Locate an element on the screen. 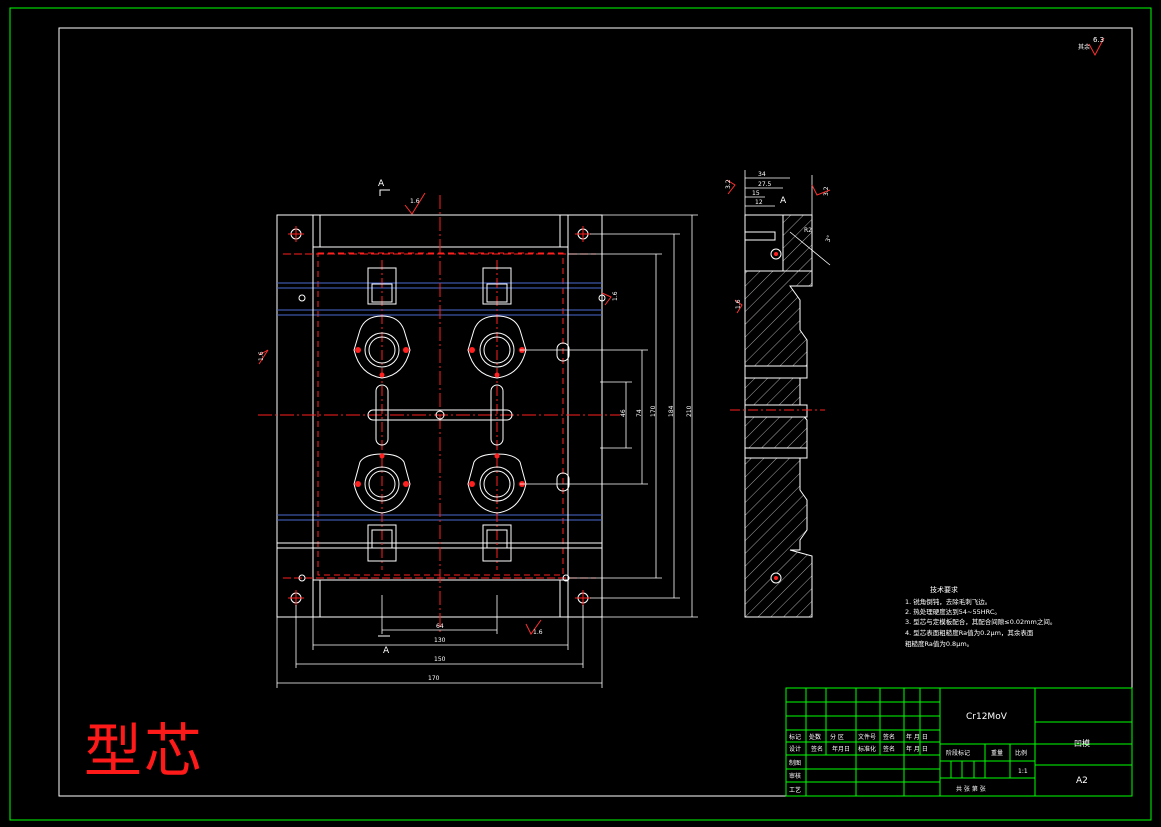  roughness-3: 1.6 is located at coordinates (615, 296).